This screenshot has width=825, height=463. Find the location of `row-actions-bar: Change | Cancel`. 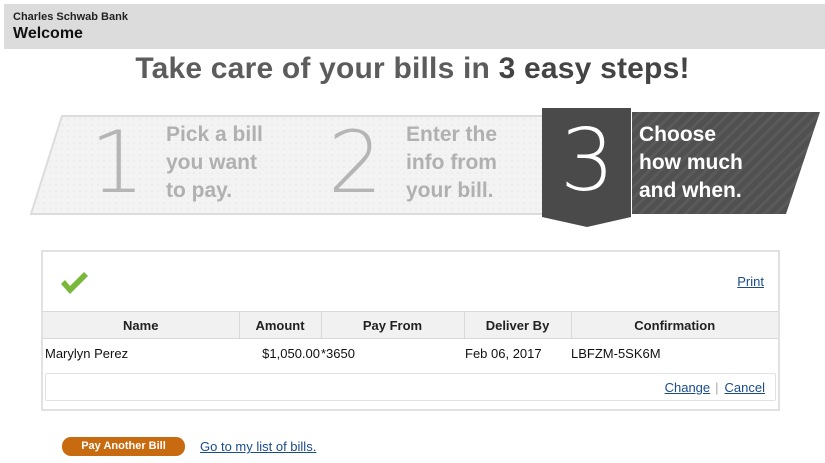

row-actions-bar: Change | Cancel is located at coordinates (410, 387).